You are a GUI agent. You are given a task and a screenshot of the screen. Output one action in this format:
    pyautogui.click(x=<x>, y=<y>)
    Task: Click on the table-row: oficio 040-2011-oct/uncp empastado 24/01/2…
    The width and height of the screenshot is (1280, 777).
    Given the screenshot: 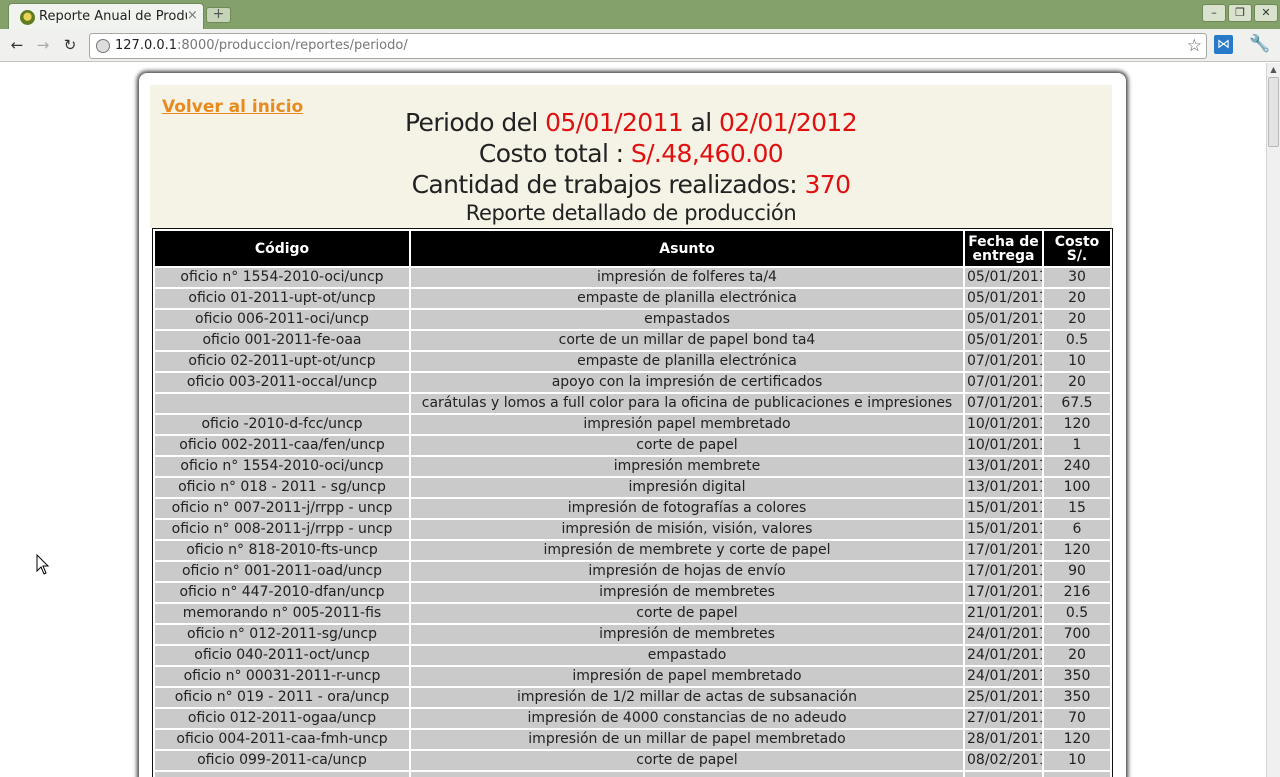 What is the action you would take?
    pyautogui.click(x=632, y=655)
    